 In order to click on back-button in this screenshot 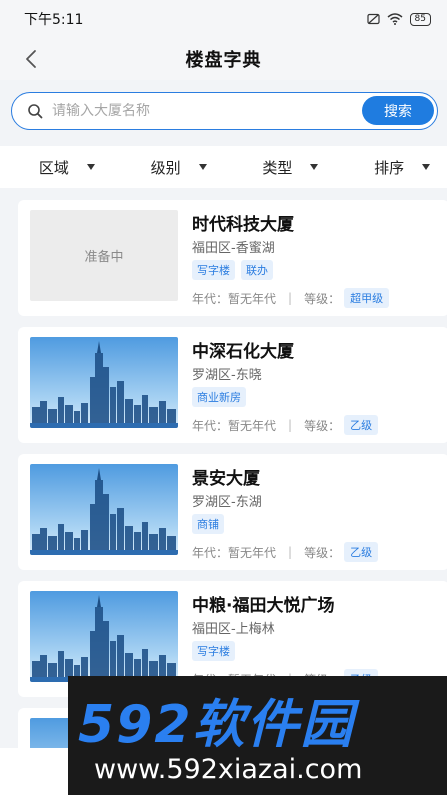, I will do `click(31, 59)`.